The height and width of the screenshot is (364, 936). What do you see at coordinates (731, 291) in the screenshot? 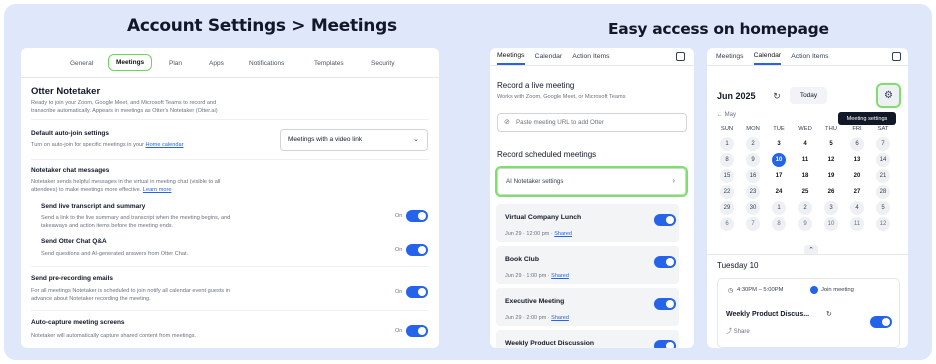
I see `clock-icon: ◷` at bounding box center [731, 291].